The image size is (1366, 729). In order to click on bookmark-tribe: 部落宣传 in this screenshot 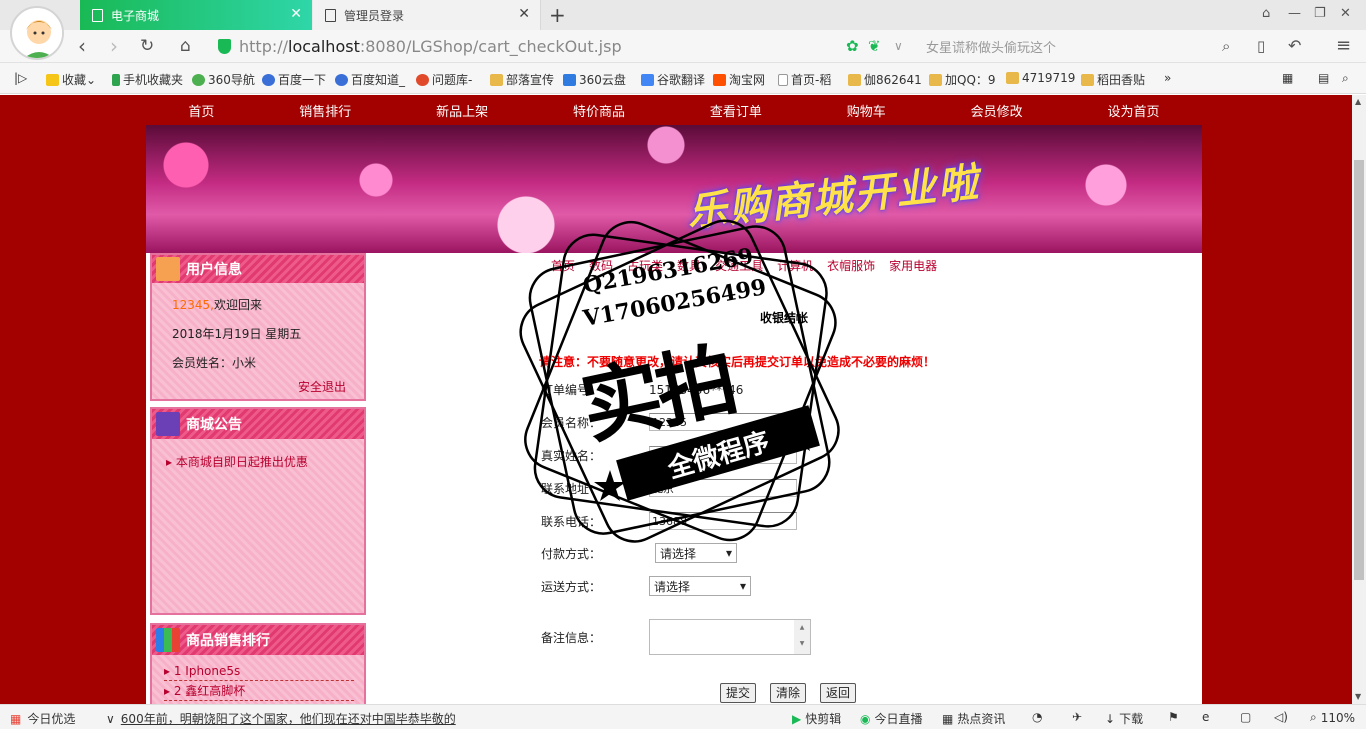, I will do `click(522, 79)`.